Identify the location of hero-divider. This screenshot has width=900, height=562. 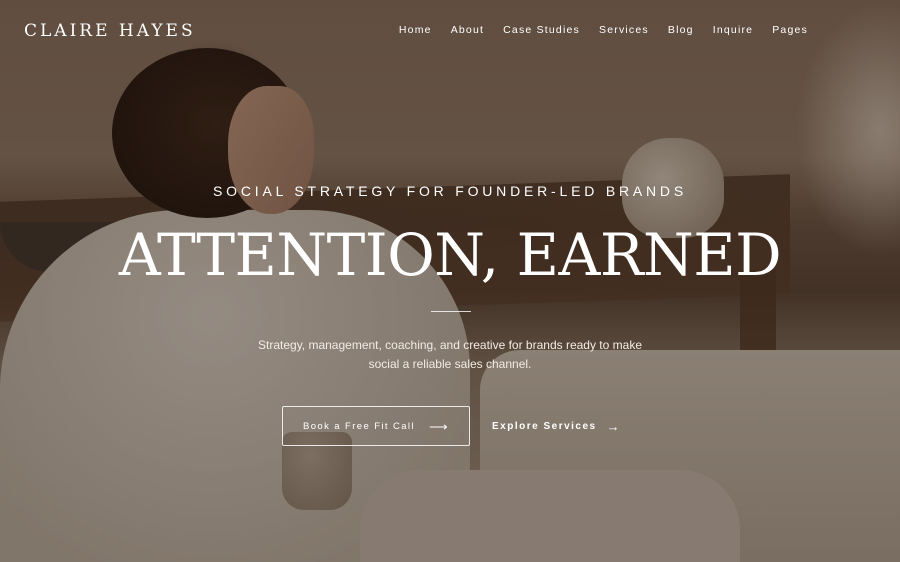
(451, 311).